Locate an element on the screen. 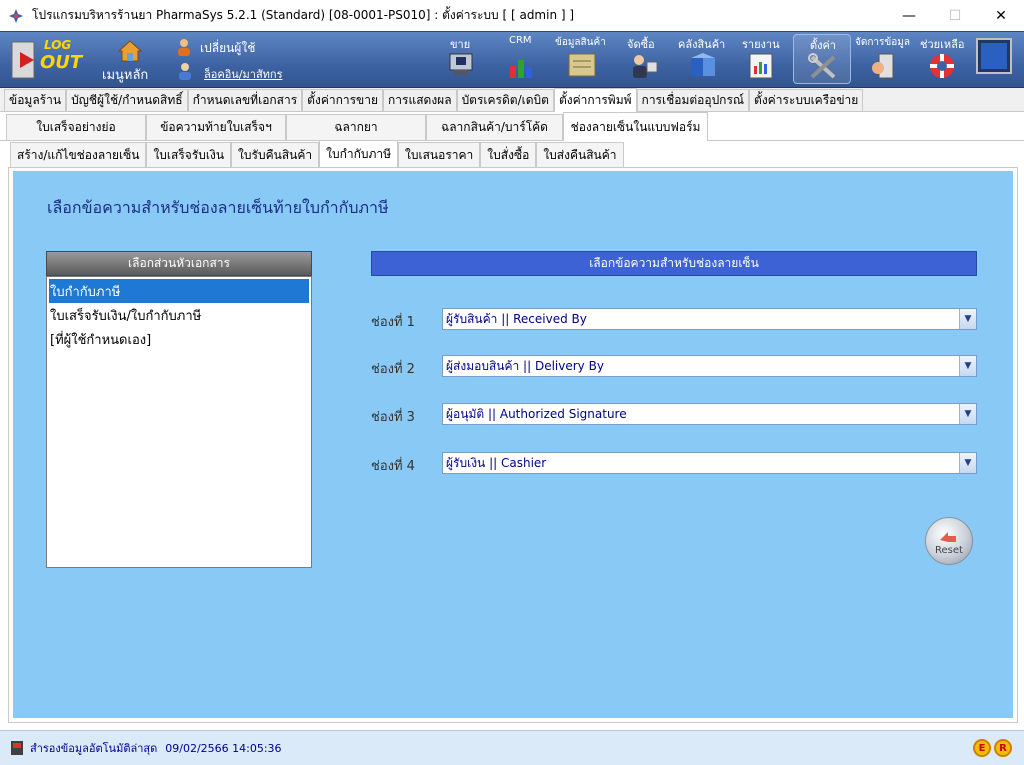  list-item: ใบกำกับภาษี is located at coordinates (179, 291).